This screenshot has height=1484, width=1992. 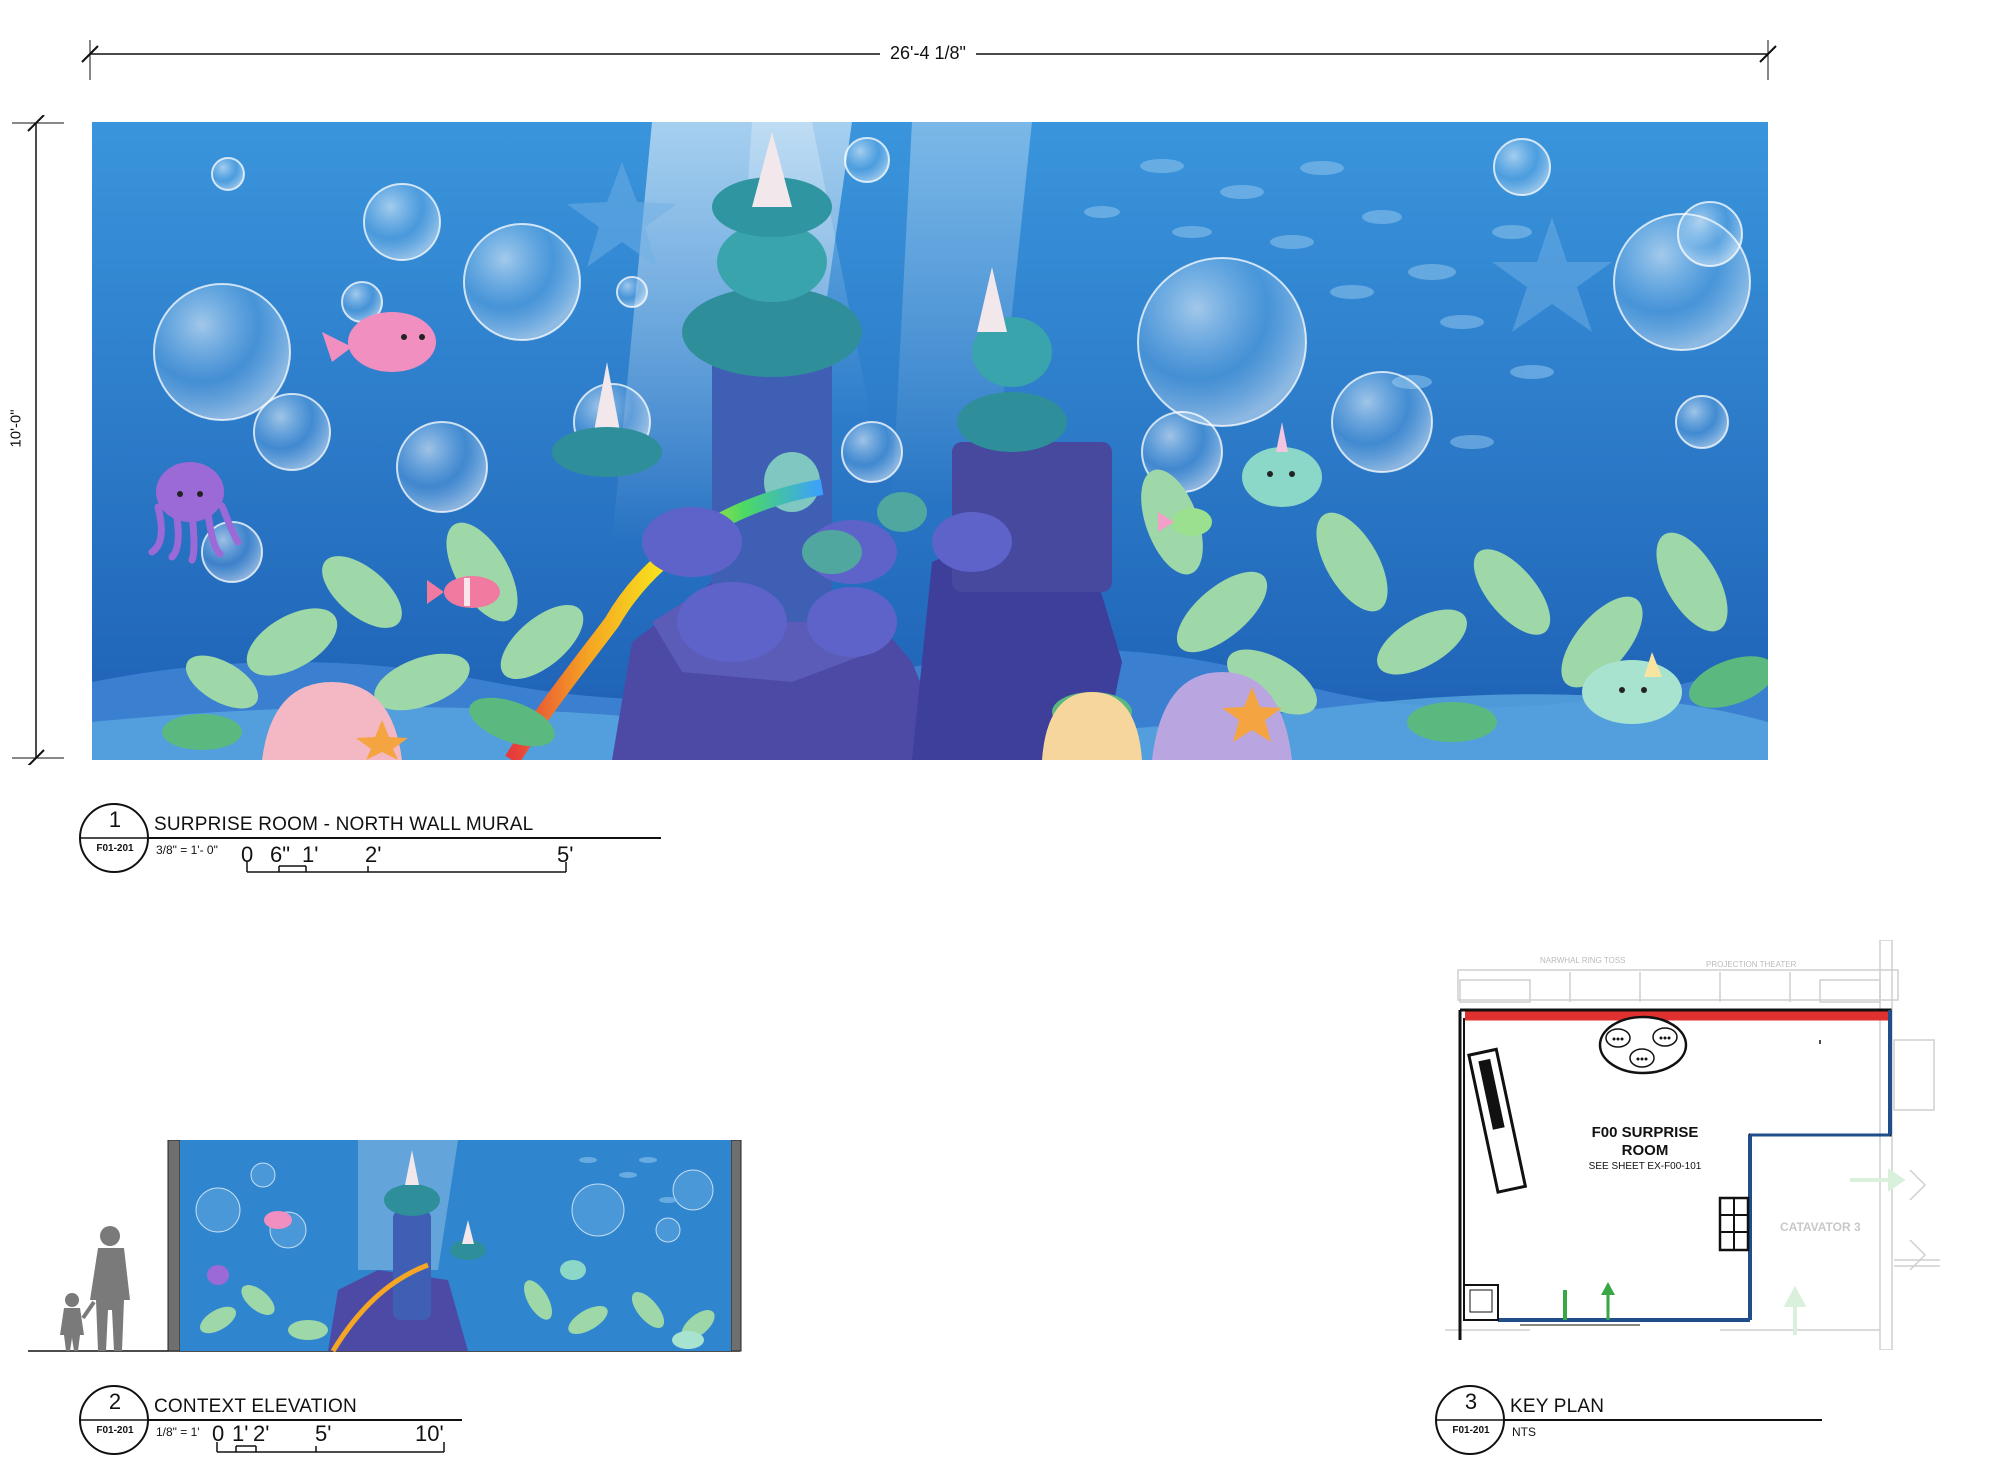 What do you see at coordinates (385, 1246) in the screenshot?
I see `context-elevation` at bounding box center [385, 1246].